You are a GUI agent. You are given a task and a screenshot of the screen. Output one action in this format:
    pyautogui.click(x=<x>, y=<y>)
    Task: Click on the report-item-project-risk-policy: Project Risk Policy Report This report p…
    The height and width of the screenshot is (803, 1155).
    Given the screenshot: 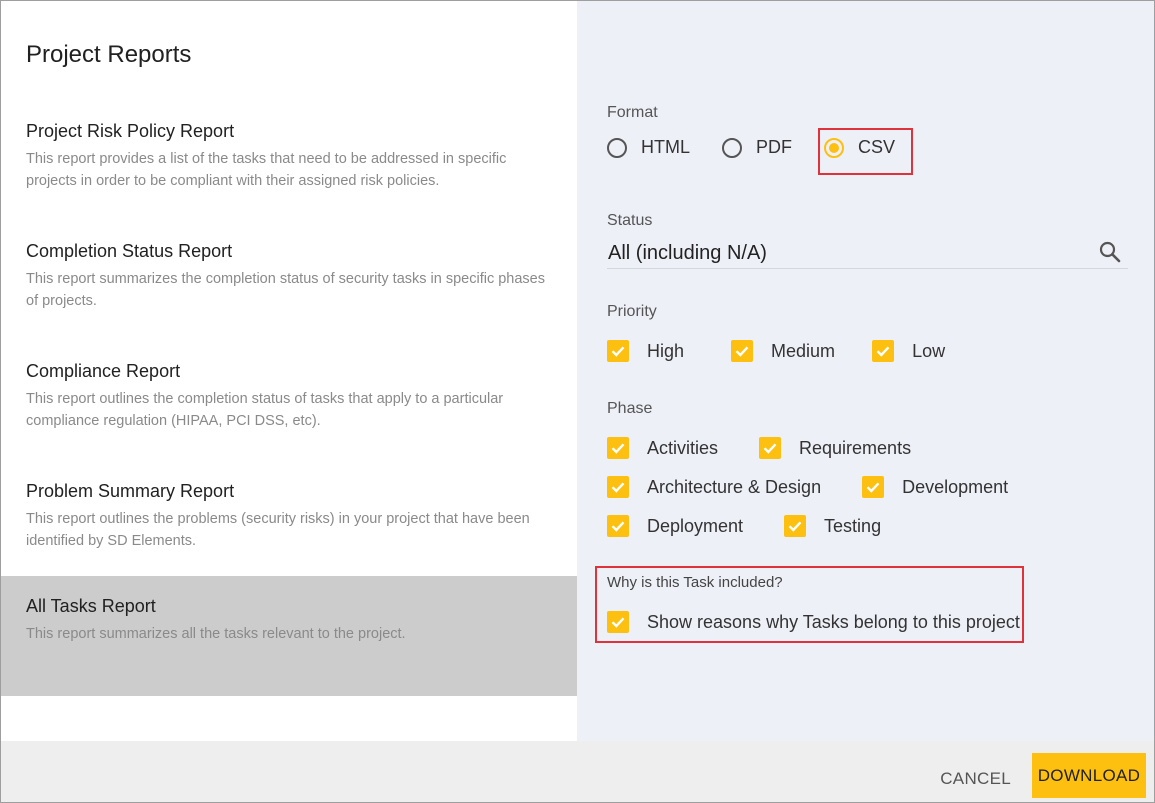 What is the action you would take?
    pyautogui.click(x=289, y=161)
    